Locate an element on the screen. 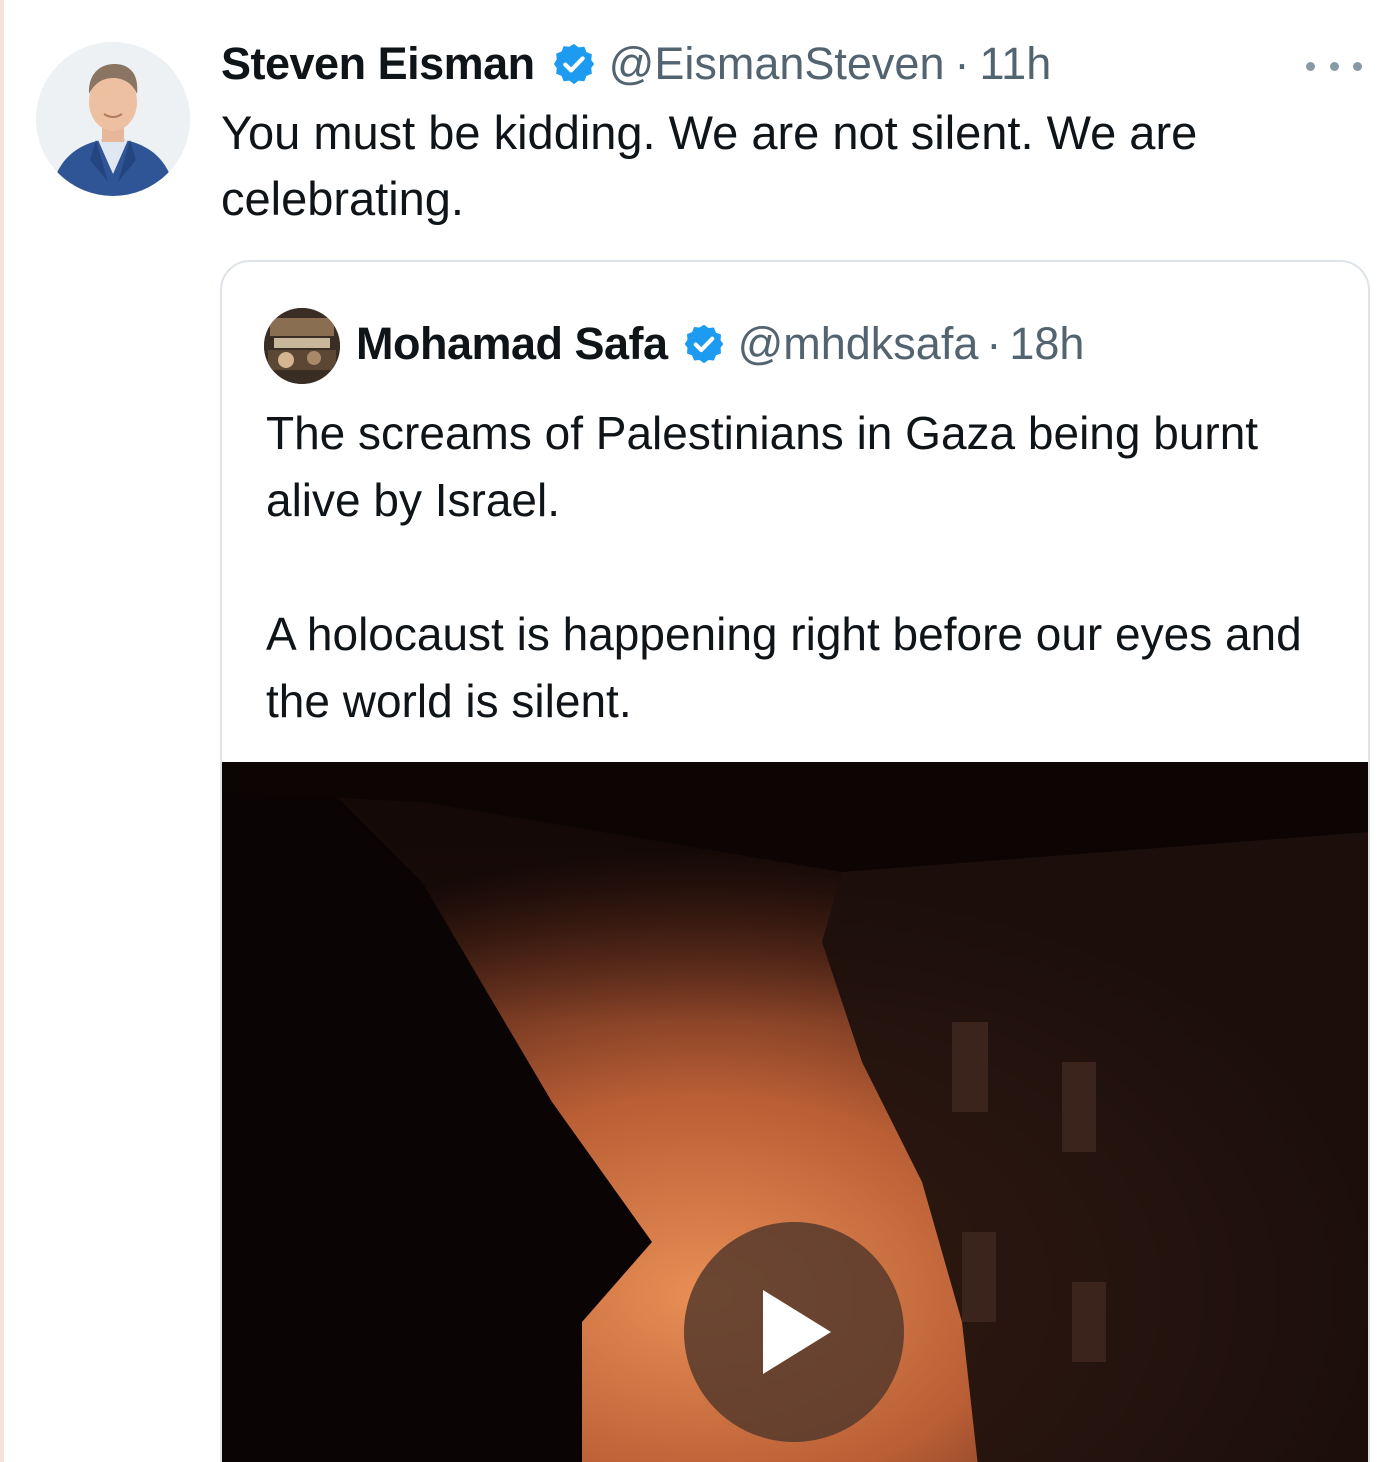  quoted-tweet-timestamp: 18h is located at coordinates (1046, 344).